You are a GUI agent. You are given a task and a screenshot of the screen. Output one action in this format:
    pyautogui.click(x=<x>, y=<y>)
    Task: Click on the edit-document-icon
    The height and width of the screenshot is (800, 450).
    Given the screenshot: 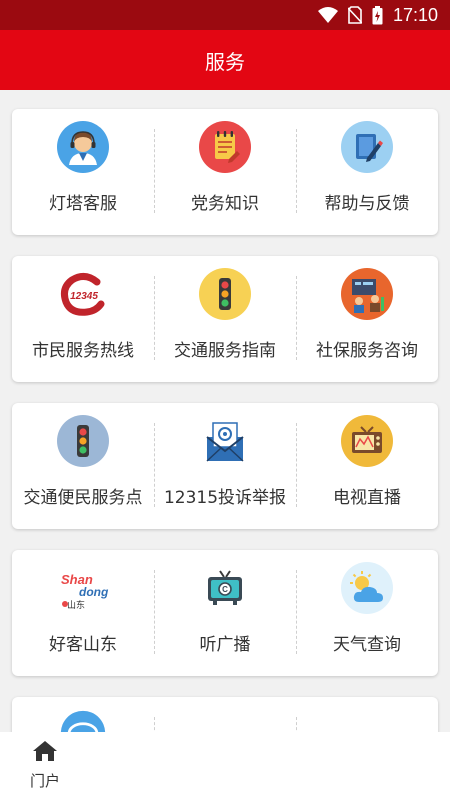 What is the action you would take?
    pyautogui.click(x=367, y=147)
    